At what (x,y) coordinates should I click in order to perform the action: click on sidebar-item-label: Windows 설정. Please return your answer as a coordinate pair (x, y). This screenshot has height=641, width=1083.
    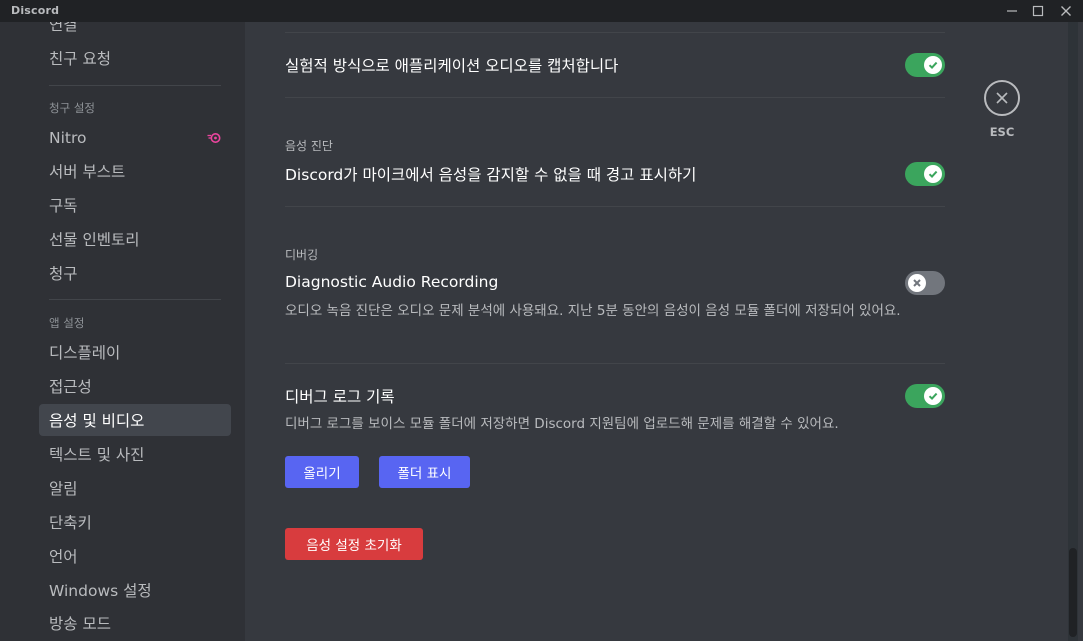
    Looking at the image, I should click on (100, 591).